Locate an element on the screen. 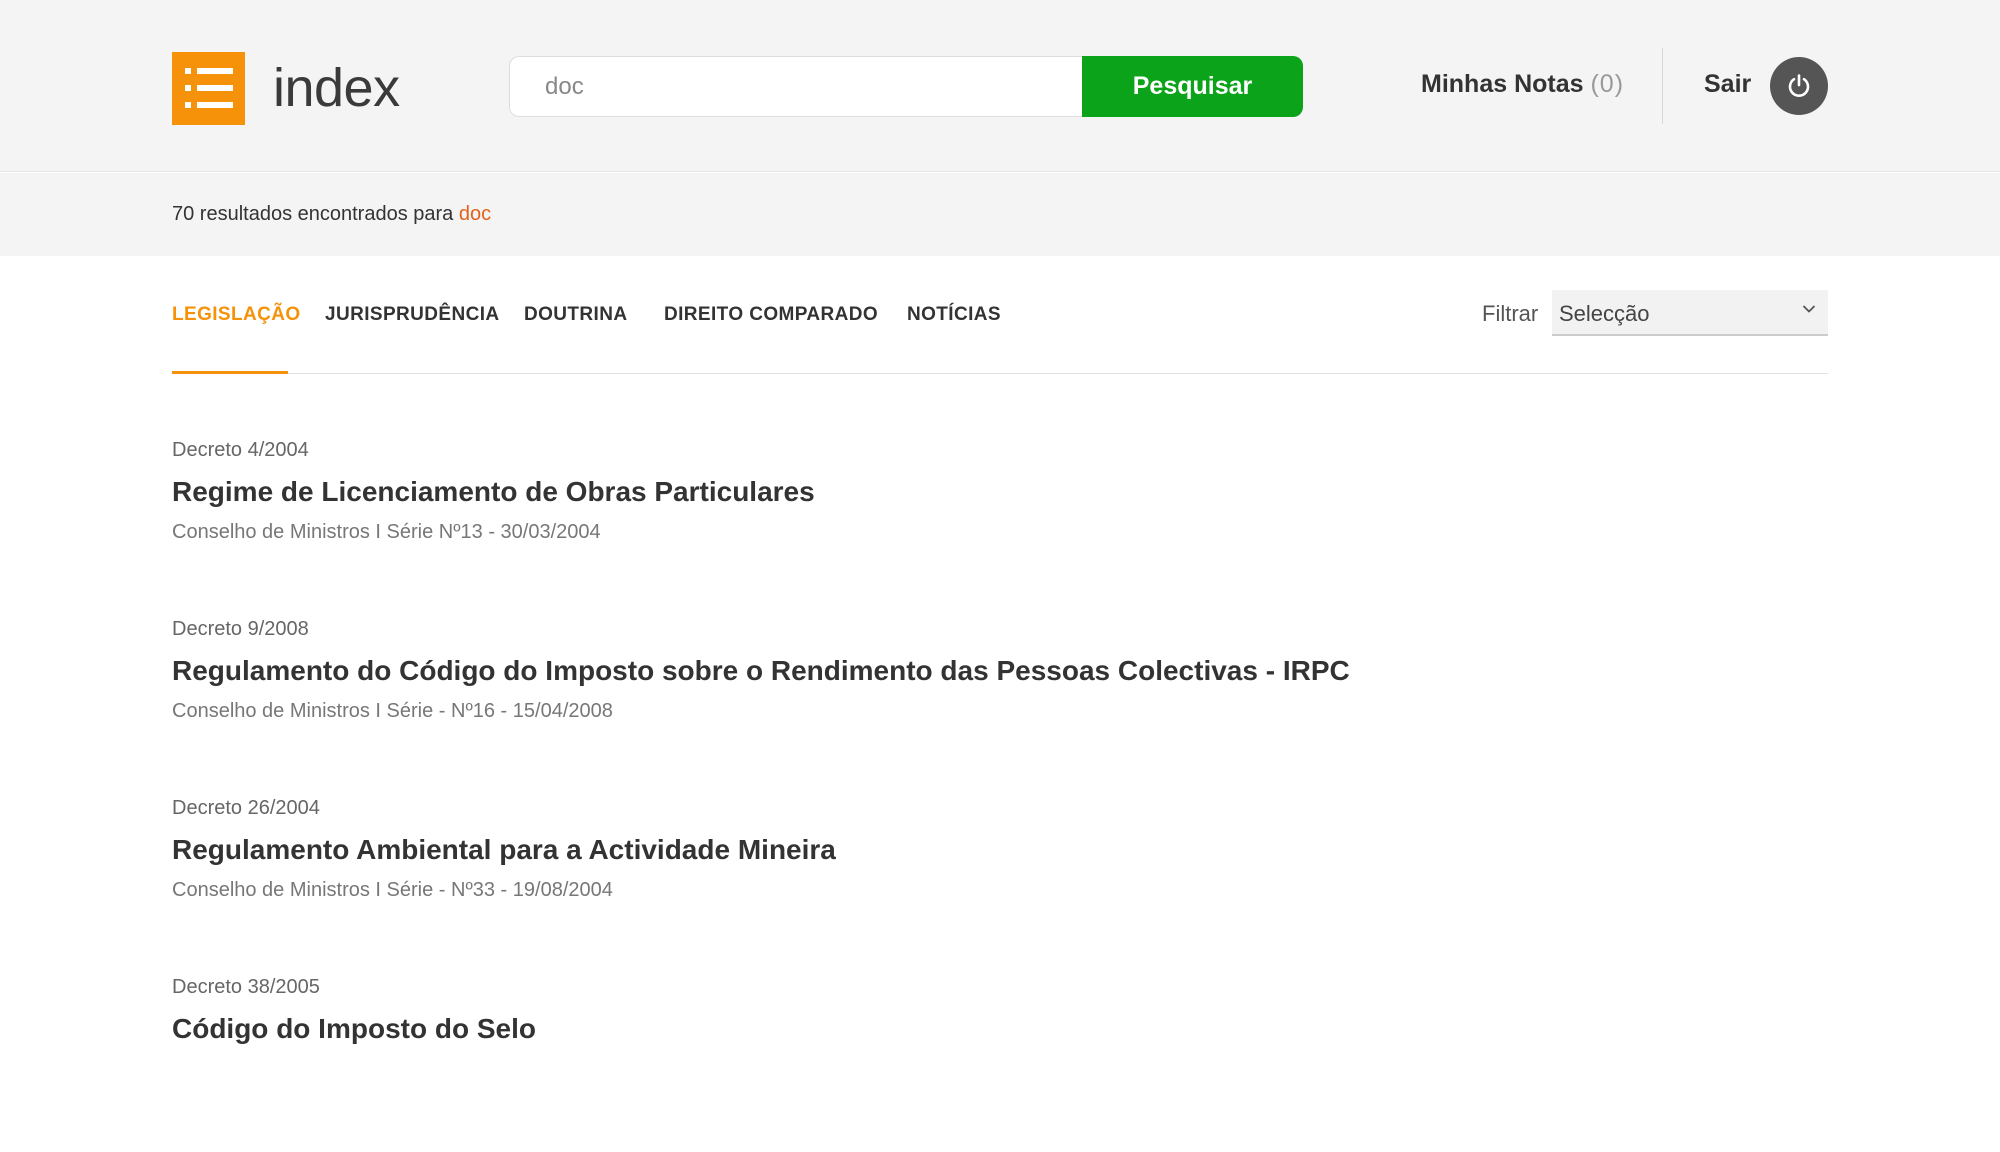 The image size is (2000, 1152). my-notes-label: Minhas Notas is located at coordinates (1502, 84).